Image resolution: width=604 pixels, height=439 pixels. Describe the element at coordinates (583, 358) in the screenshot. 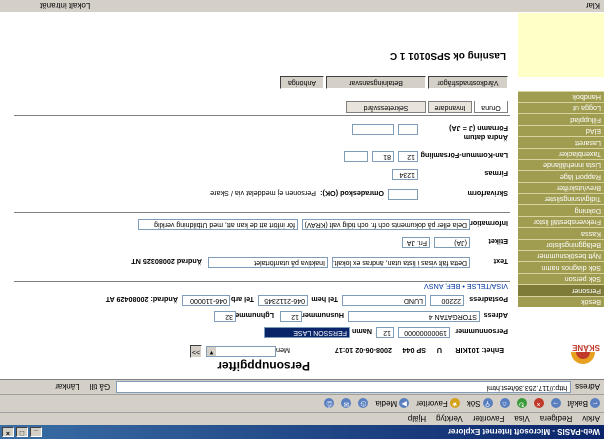

I see `sun-logo-icon` at that location.